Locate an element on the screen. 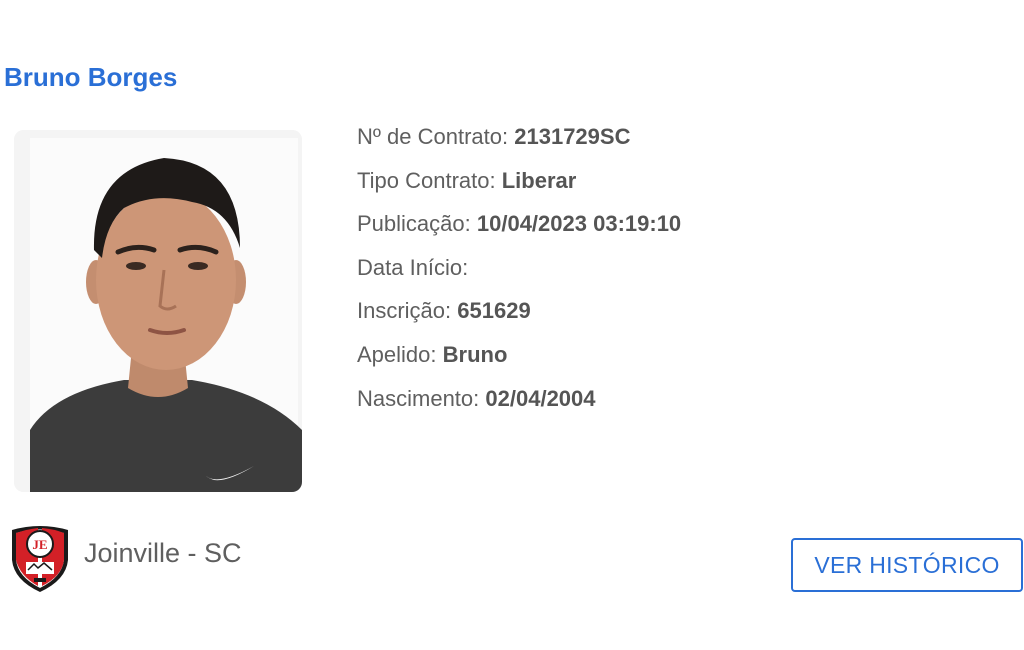 The width and height of the screenshot is (1024, 650). detail-contract-type: Tipo Contrato: Liberar is located at coordinates (519, 185).